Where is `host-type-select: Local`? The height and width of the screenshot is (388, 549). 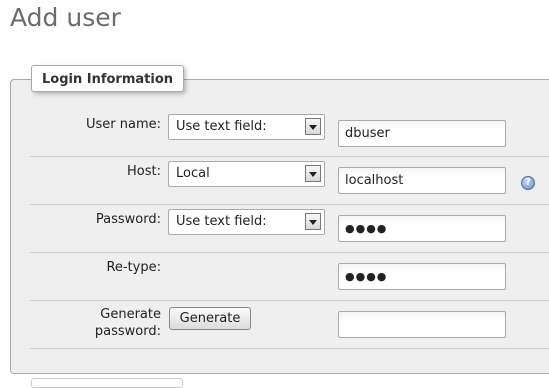 host-type-select: Local is located at coordinates (246, 174).